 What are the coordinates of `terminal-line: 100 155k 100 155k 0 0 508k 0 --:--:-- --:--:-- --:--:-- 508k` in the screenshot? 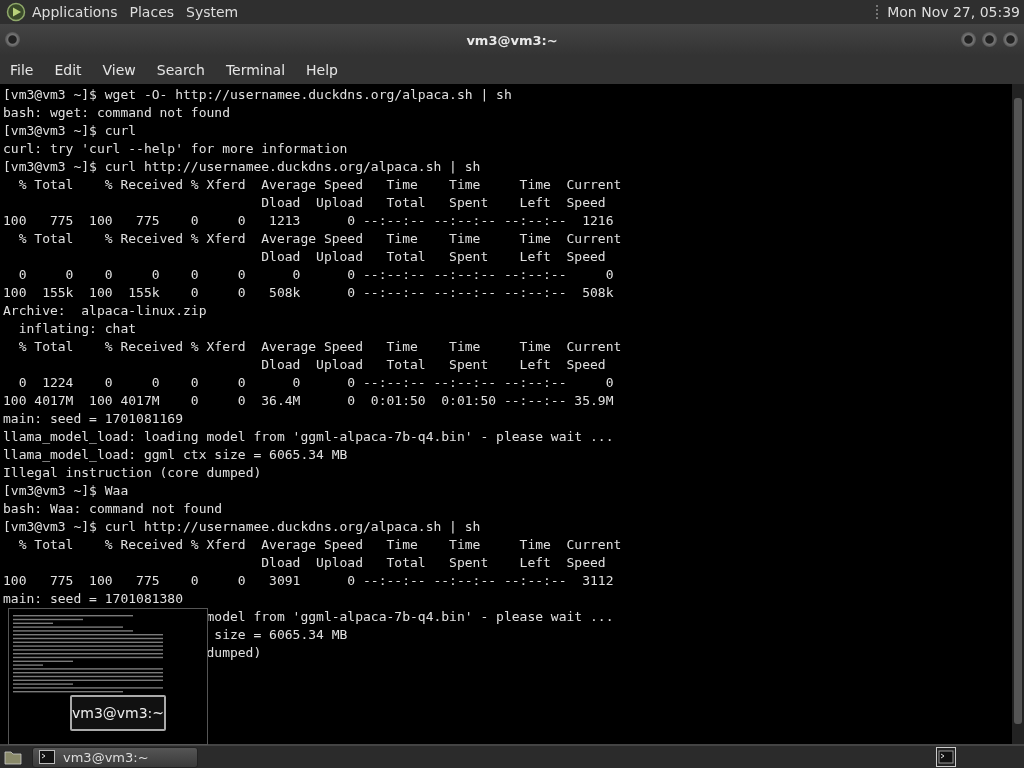 It's located at (308, 292).